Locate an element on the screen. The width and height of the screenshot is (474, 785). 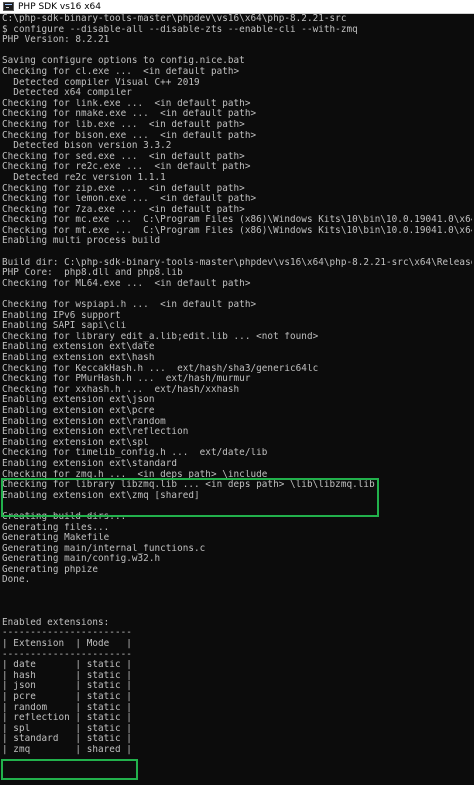
console-line: Done. is located at coordinates (16, 580).